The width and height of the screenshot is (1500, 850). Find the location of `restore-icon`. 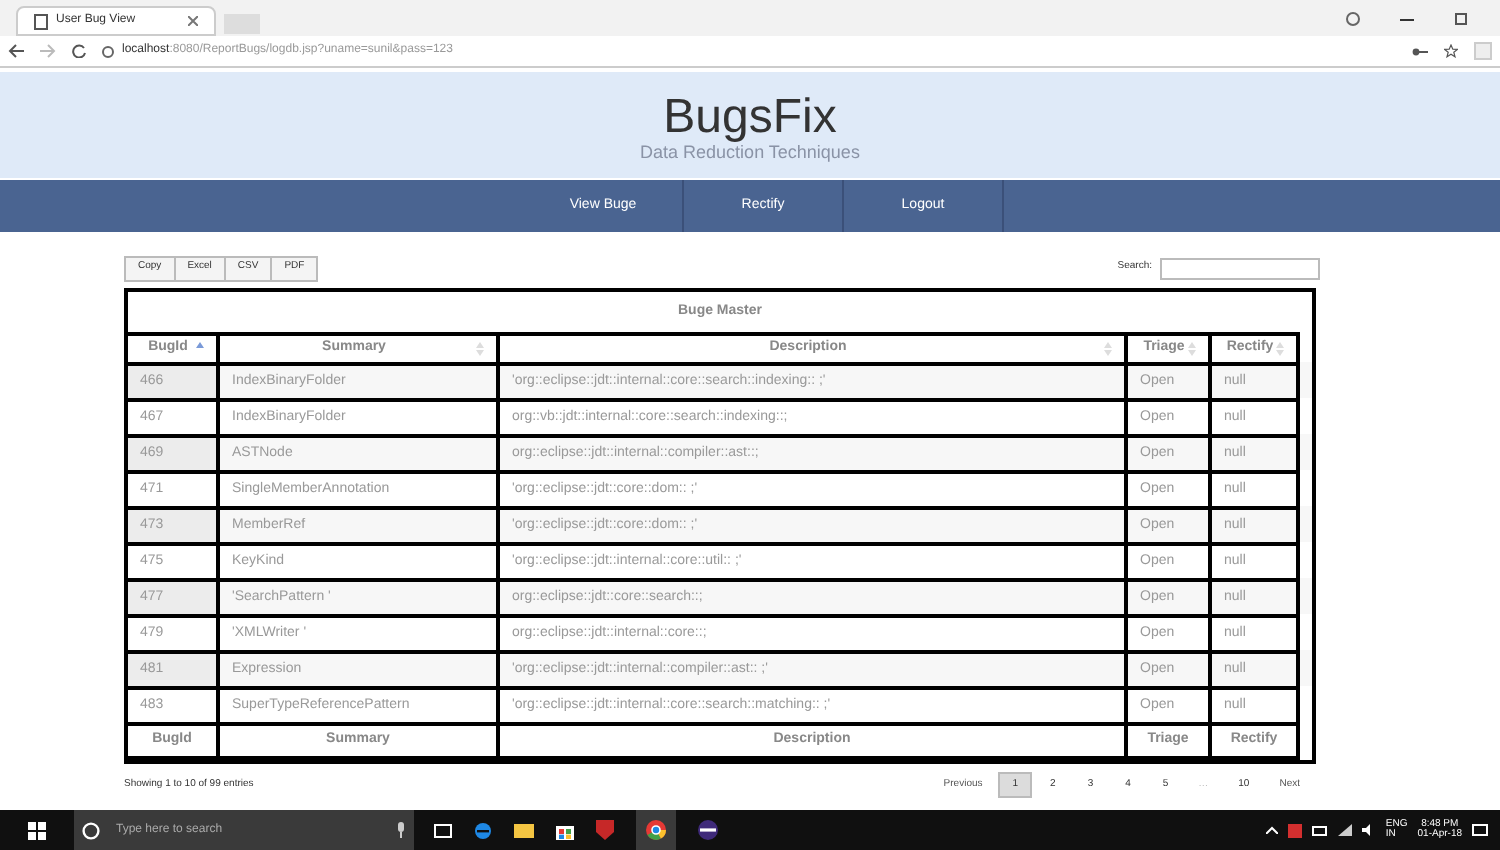

restore-icon is located at coordinates (1461, 18).